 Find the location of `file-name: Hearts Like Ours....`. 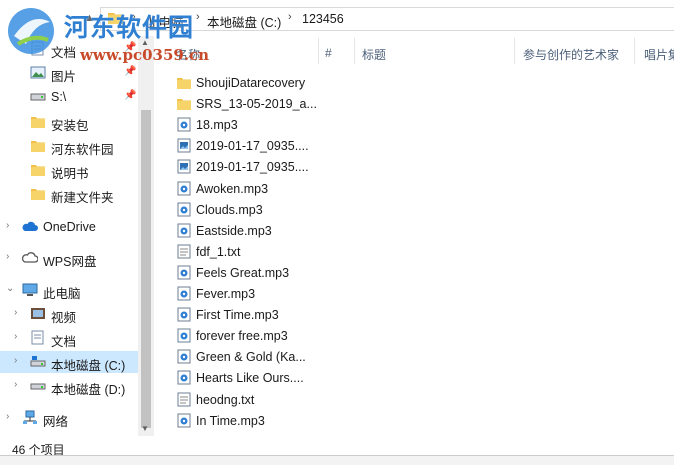

file-name: Hearts Like Ours.... is located at coordinates (250, 378).